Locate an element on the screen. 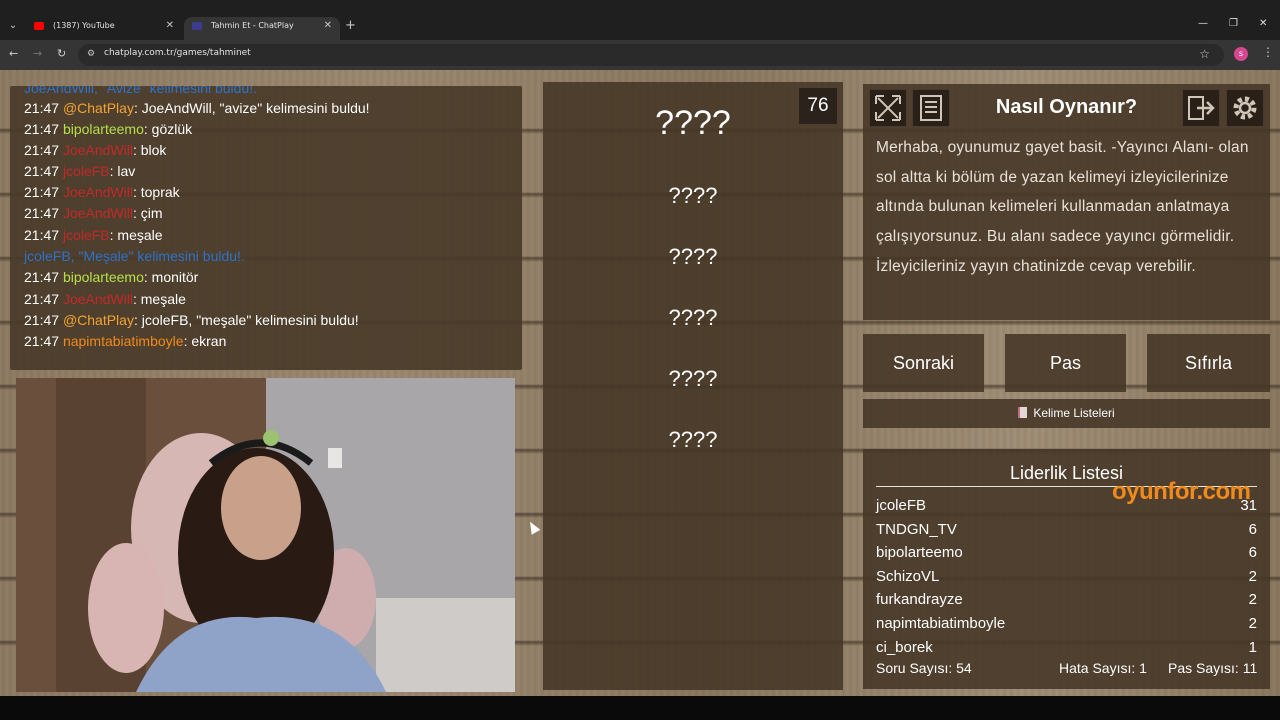  chat-message: 21:47 bipolarteemo: monitör is located at coordinates (111, 277).